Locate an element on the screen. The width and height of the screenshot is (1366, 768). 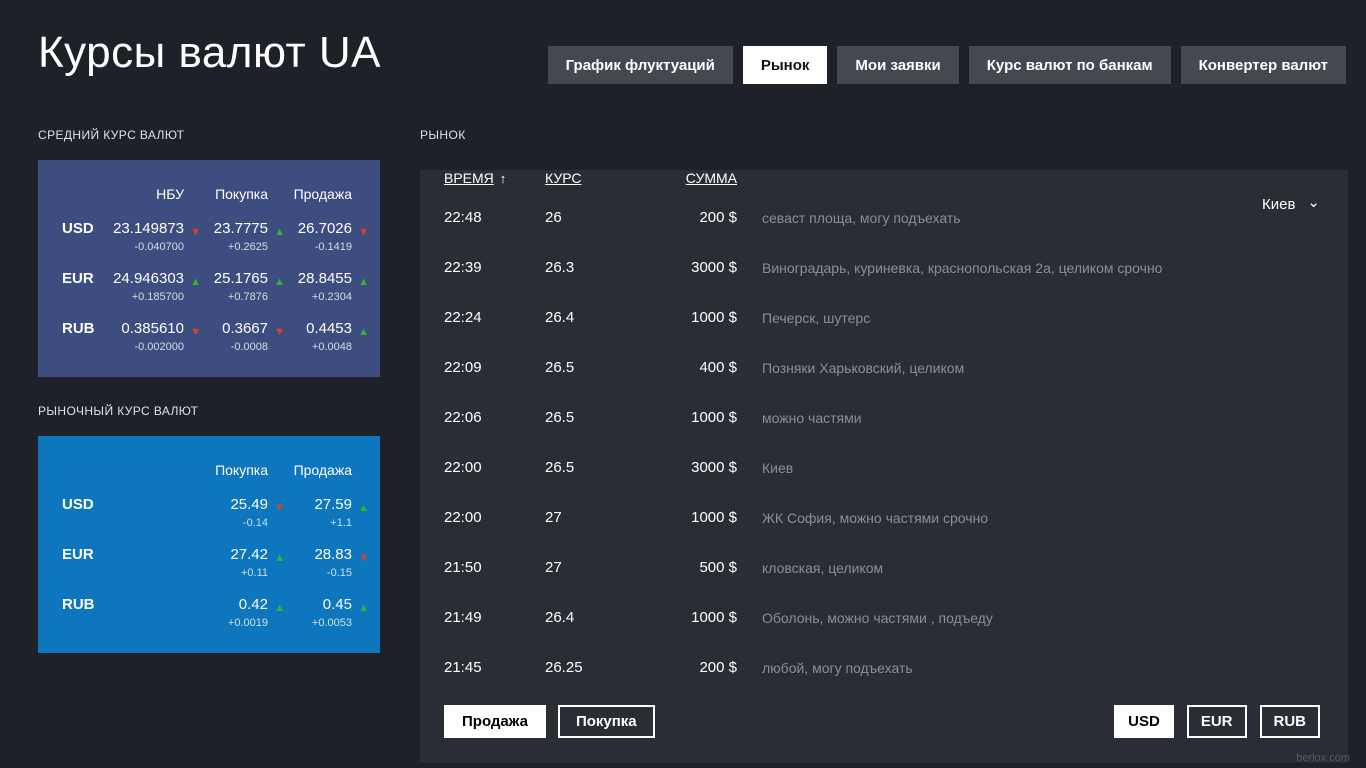
rate-value: 0.385610 is located at coordinates (152, 328).